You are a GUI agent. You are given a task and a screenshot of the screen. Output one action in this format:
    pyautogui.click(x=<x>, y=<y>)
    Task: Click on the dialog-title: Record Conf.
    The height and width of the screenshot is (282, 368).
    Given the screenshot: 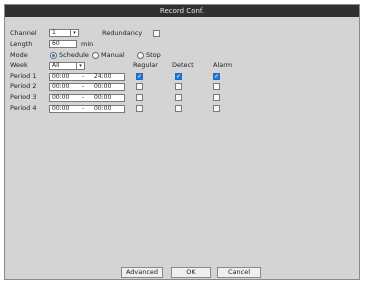 What is the action you would take?
    pyautogui.click(x=182, y=11)
    